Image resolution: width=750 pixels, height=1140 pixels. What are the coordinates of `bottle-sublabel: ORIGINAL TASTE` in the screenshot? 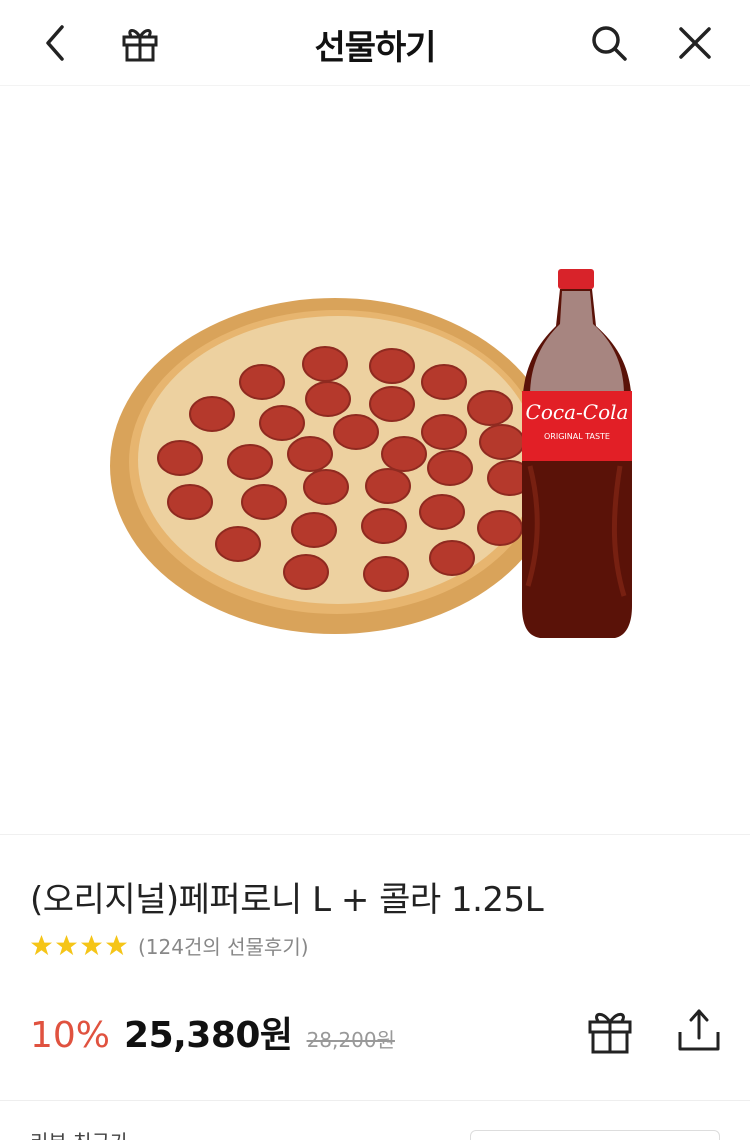 It's located at (577, 436).